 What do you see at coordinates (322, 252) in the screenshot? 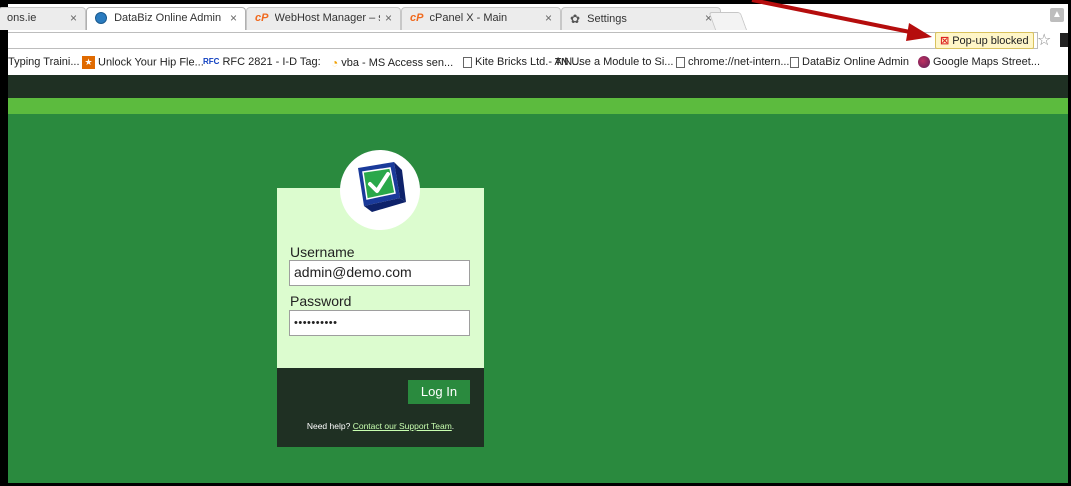
I see `username-label: Username` at bounding box center [322, 252].